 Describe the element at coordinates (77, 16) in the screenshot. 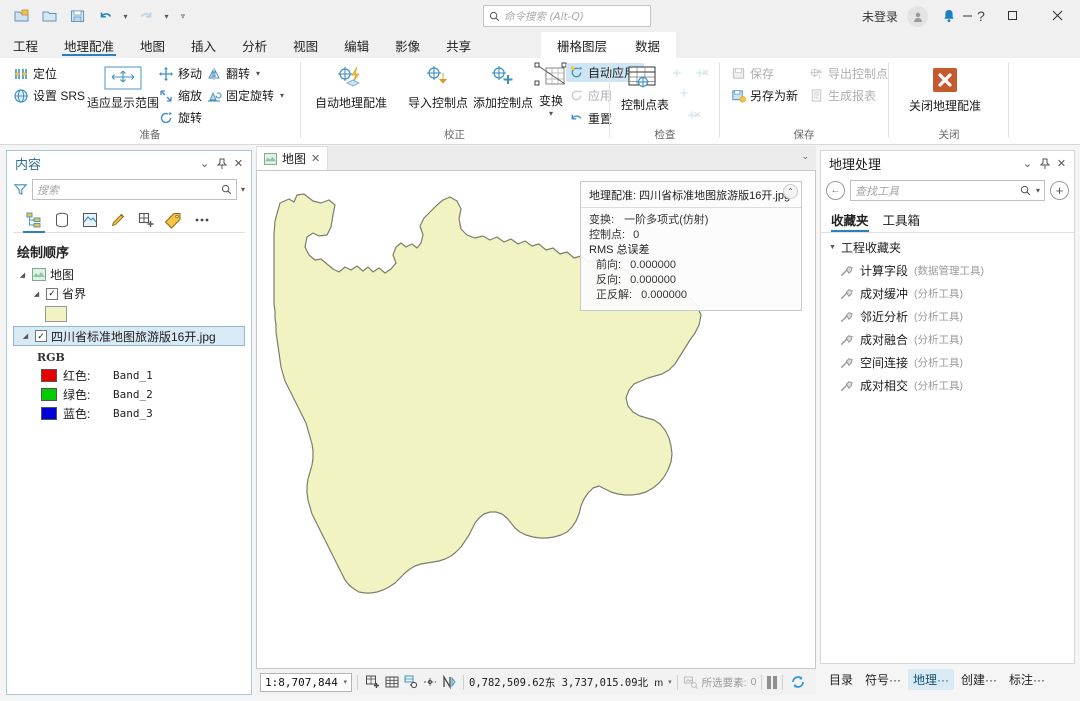

I see `save-project-icon` at that location.